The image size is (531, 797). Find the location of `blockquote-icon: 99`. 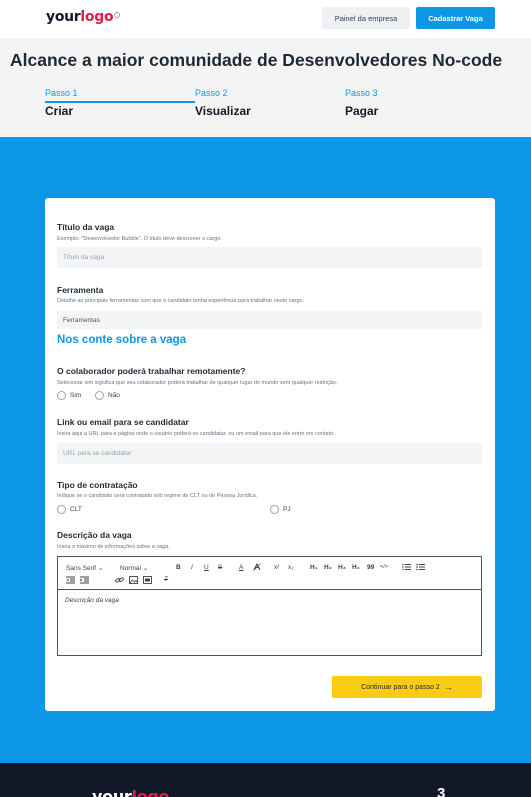

blockquote-icon: 99 is located at coordinates (370, 567).